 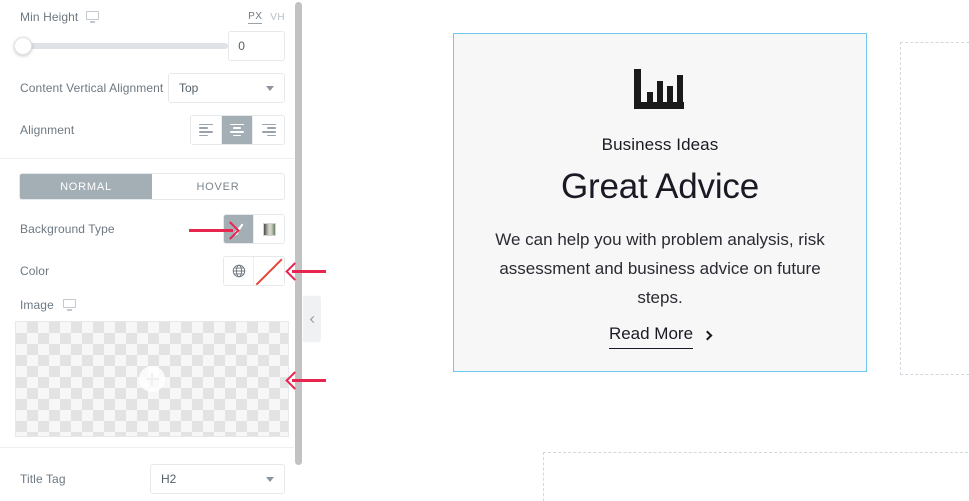 What do you see at coordinates (756, 476) in the screenshot?
I see `bottom-dashed-placeholder` at bounding box center [756, 476].